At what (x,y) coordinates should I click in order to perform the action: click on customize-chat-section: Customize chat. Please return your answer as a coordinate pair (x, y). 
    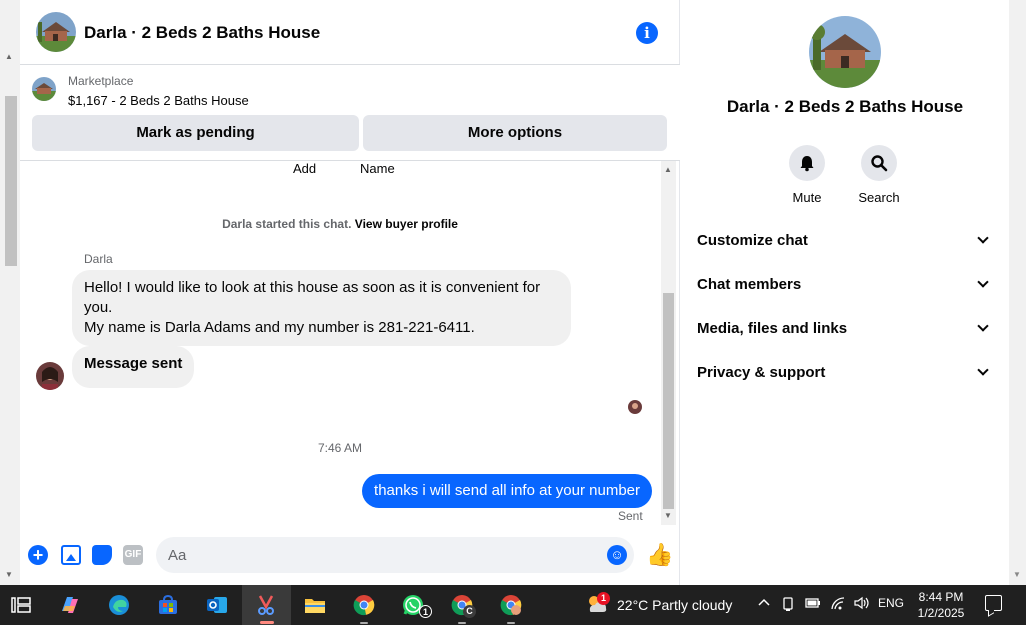
    Looking at the image, I should click on (847, 242).